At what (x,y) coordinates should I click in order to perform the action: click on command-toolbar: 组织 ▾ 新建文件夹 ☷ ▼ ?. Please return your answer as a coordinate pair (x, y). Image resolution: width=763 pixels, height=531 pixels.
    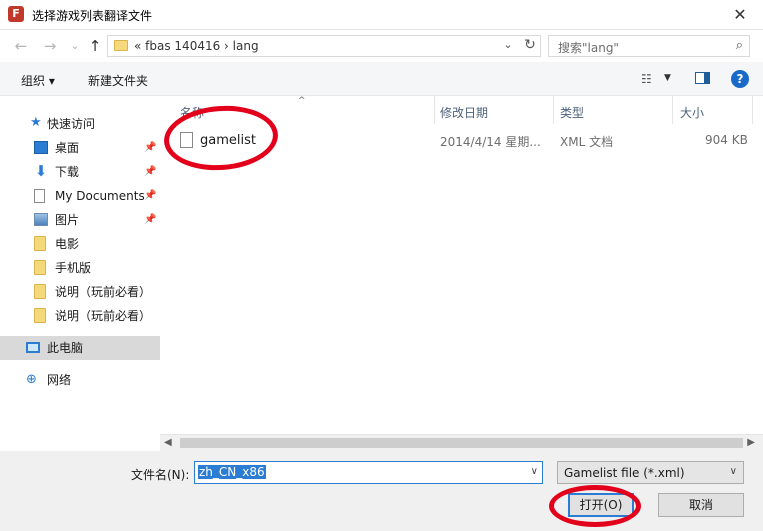
    Looking at the image, I should click on (381, 79).